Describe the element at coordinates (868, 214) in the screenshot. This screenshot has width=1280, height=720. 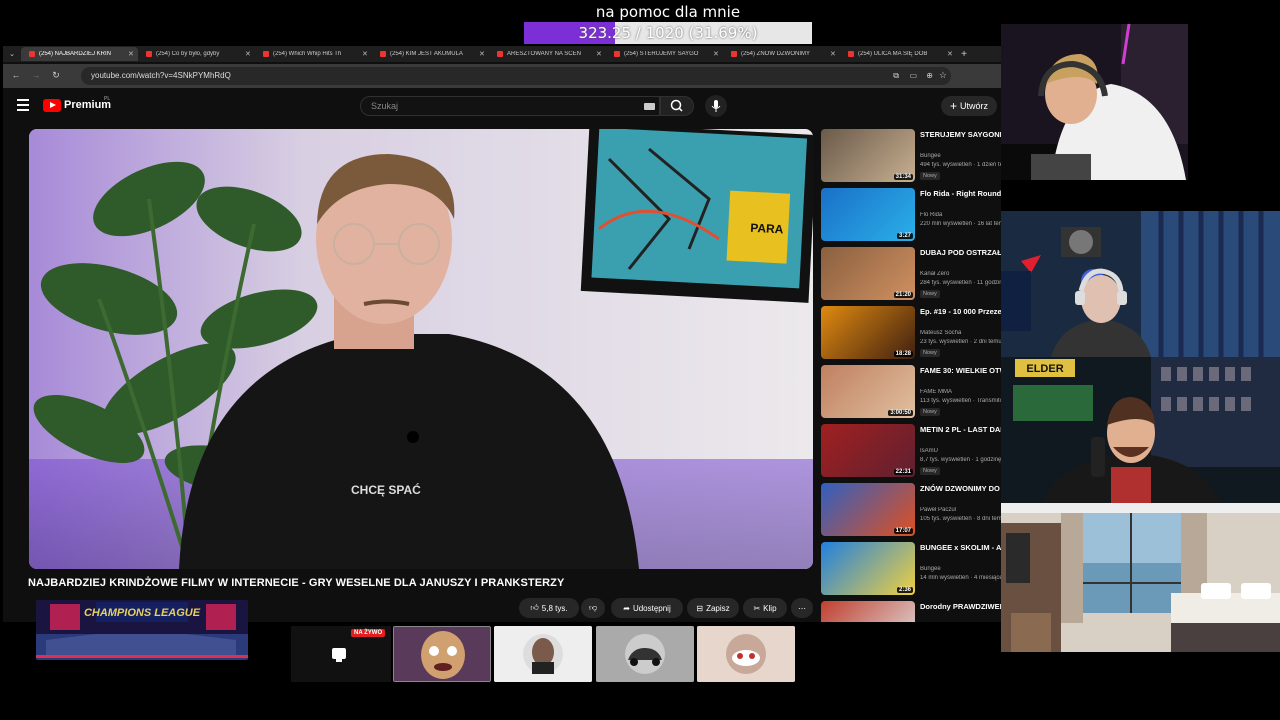
I see `recommendation-thumbnail: 3:27` at that location.